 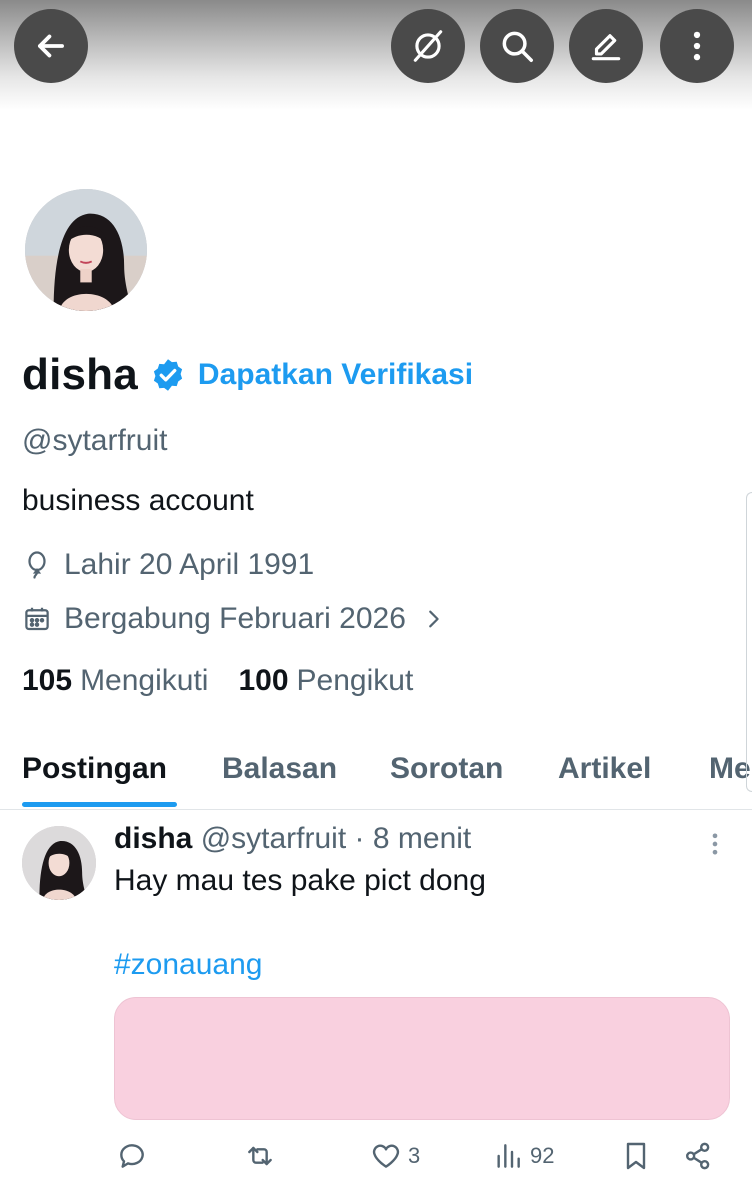 What do you see at coordinates (132, 1156) in the screenshot?
I see `reply-icon` at bounding box center [132, 1156].